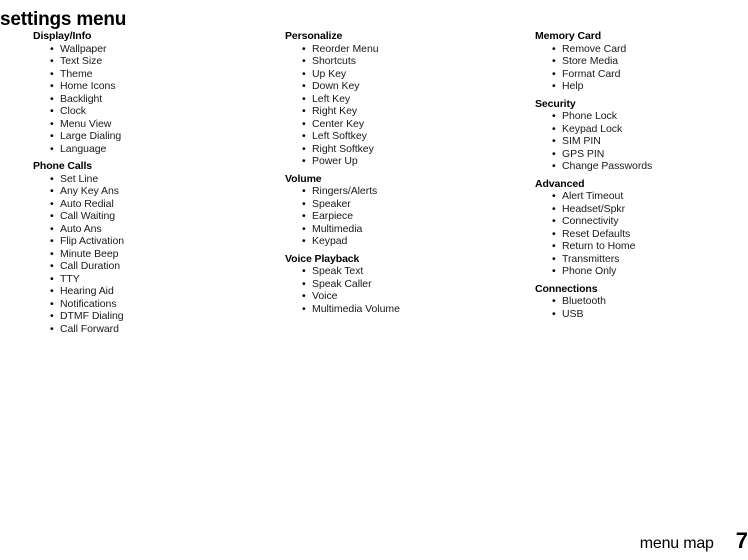 Image resolution: width=748 pixels, height=560 pixels. What do you see at coordinates (593, 196) in the screenshot?
I see `menu-item-label: Alert Timeout` at bounding box center [593, 196].